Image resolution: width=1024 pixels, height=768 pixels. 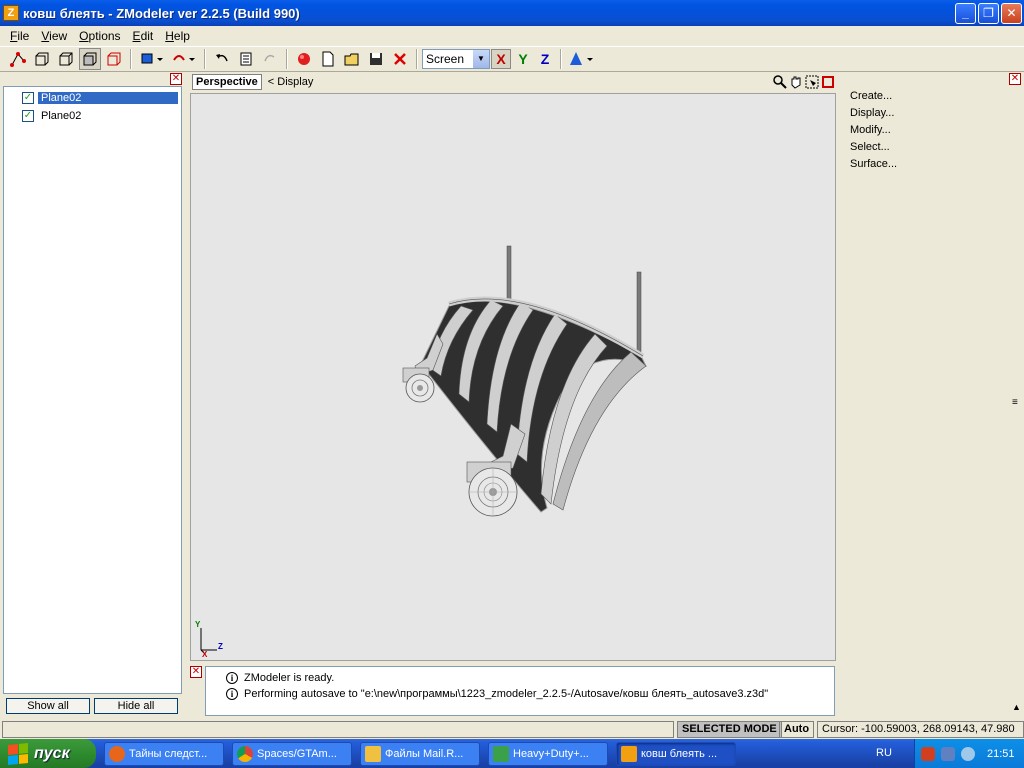 What do you see at coordinates (828, 82) in the screenshot?
I see `maximize-viewport-icon` at bounding box center [828, 82].